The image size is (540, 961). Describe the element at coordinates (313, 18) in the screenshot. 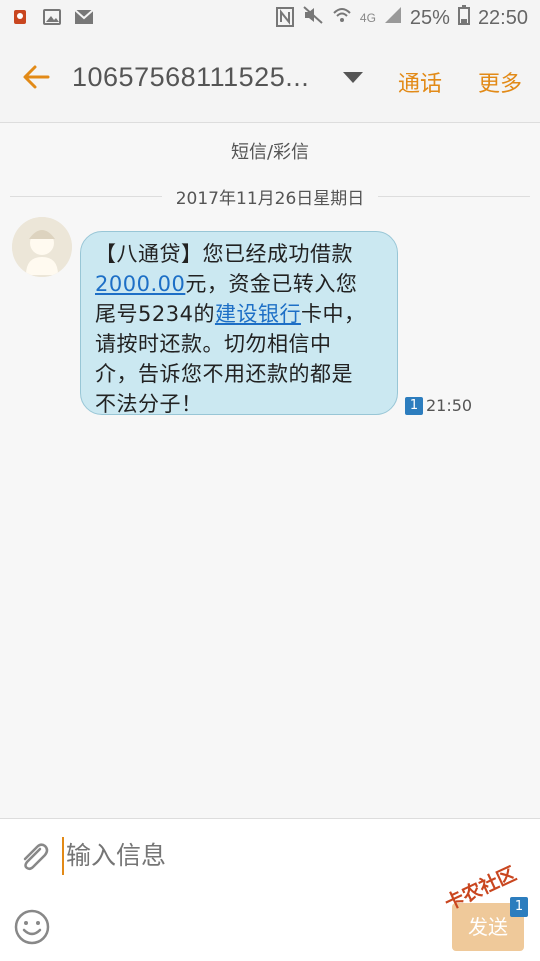

I see `mute-icon` at that location.